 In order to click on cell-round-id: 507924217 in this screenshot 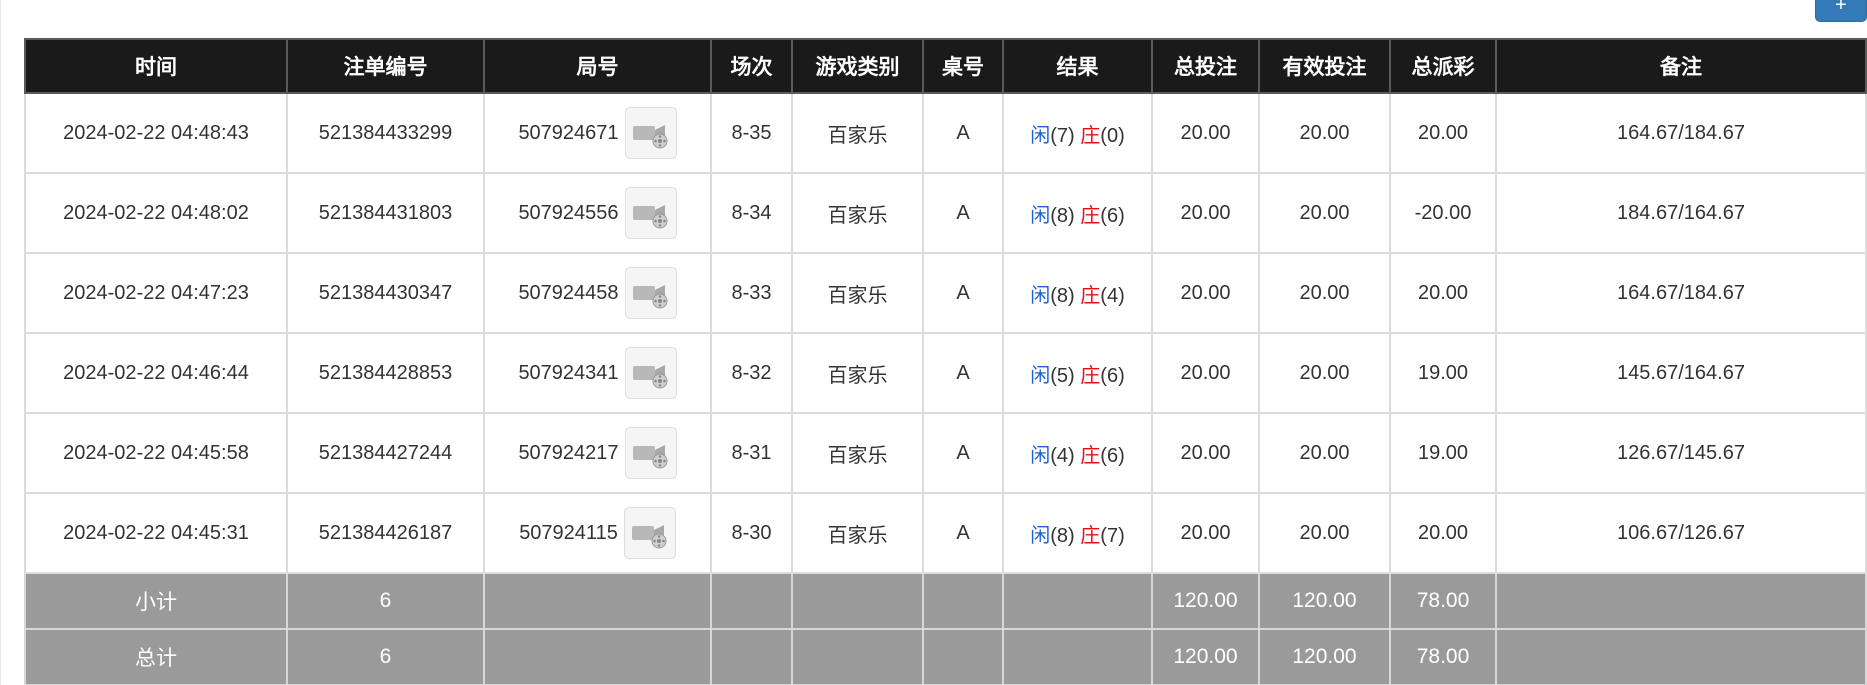, I will do `click(597, 453)`.